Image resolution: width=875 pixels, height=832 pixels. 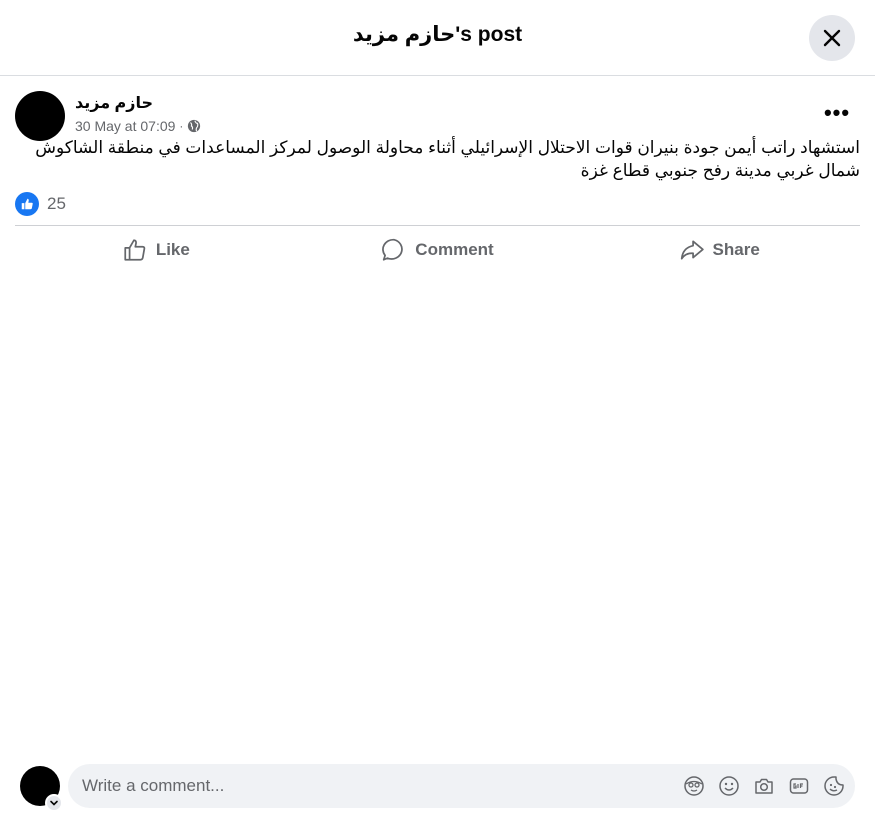 I want to click on author-name: حازم مزيد, so click(x=114, y=103).